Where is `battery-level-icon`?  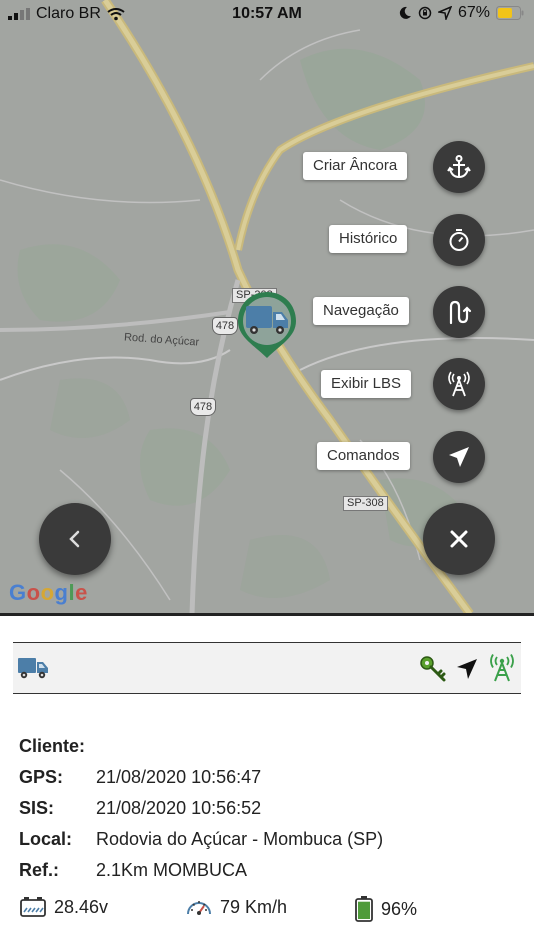 battery-level-icon is located at coordinates (364, 909).